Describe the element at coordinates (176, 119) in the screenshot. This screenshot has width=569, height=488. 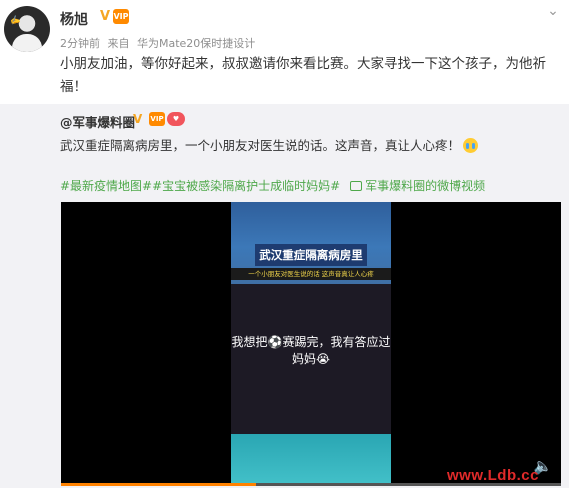
I see `heart-badge-icon: ♥` at that location.